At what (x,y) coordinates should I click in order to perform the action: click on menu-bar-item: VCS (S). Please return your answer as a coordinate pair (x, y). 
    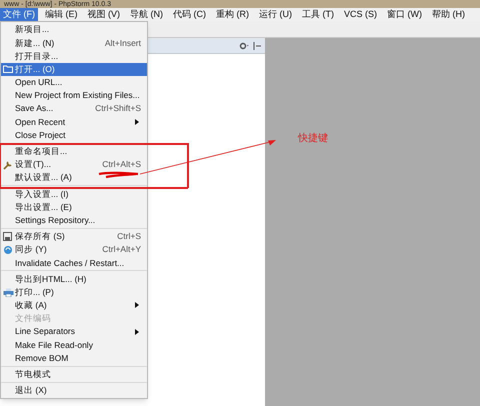
    Looking at the image, I should click on (360, 14).